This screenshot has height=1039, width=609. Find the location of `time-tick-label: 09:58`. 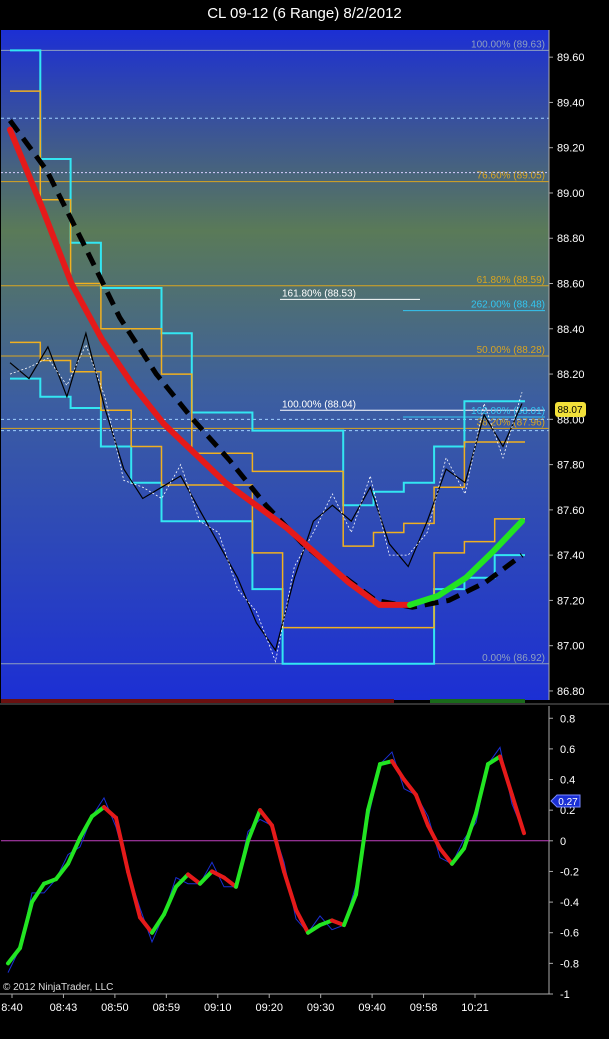

time-tick-label: 09:58 is located at coordinates (424, 1008).